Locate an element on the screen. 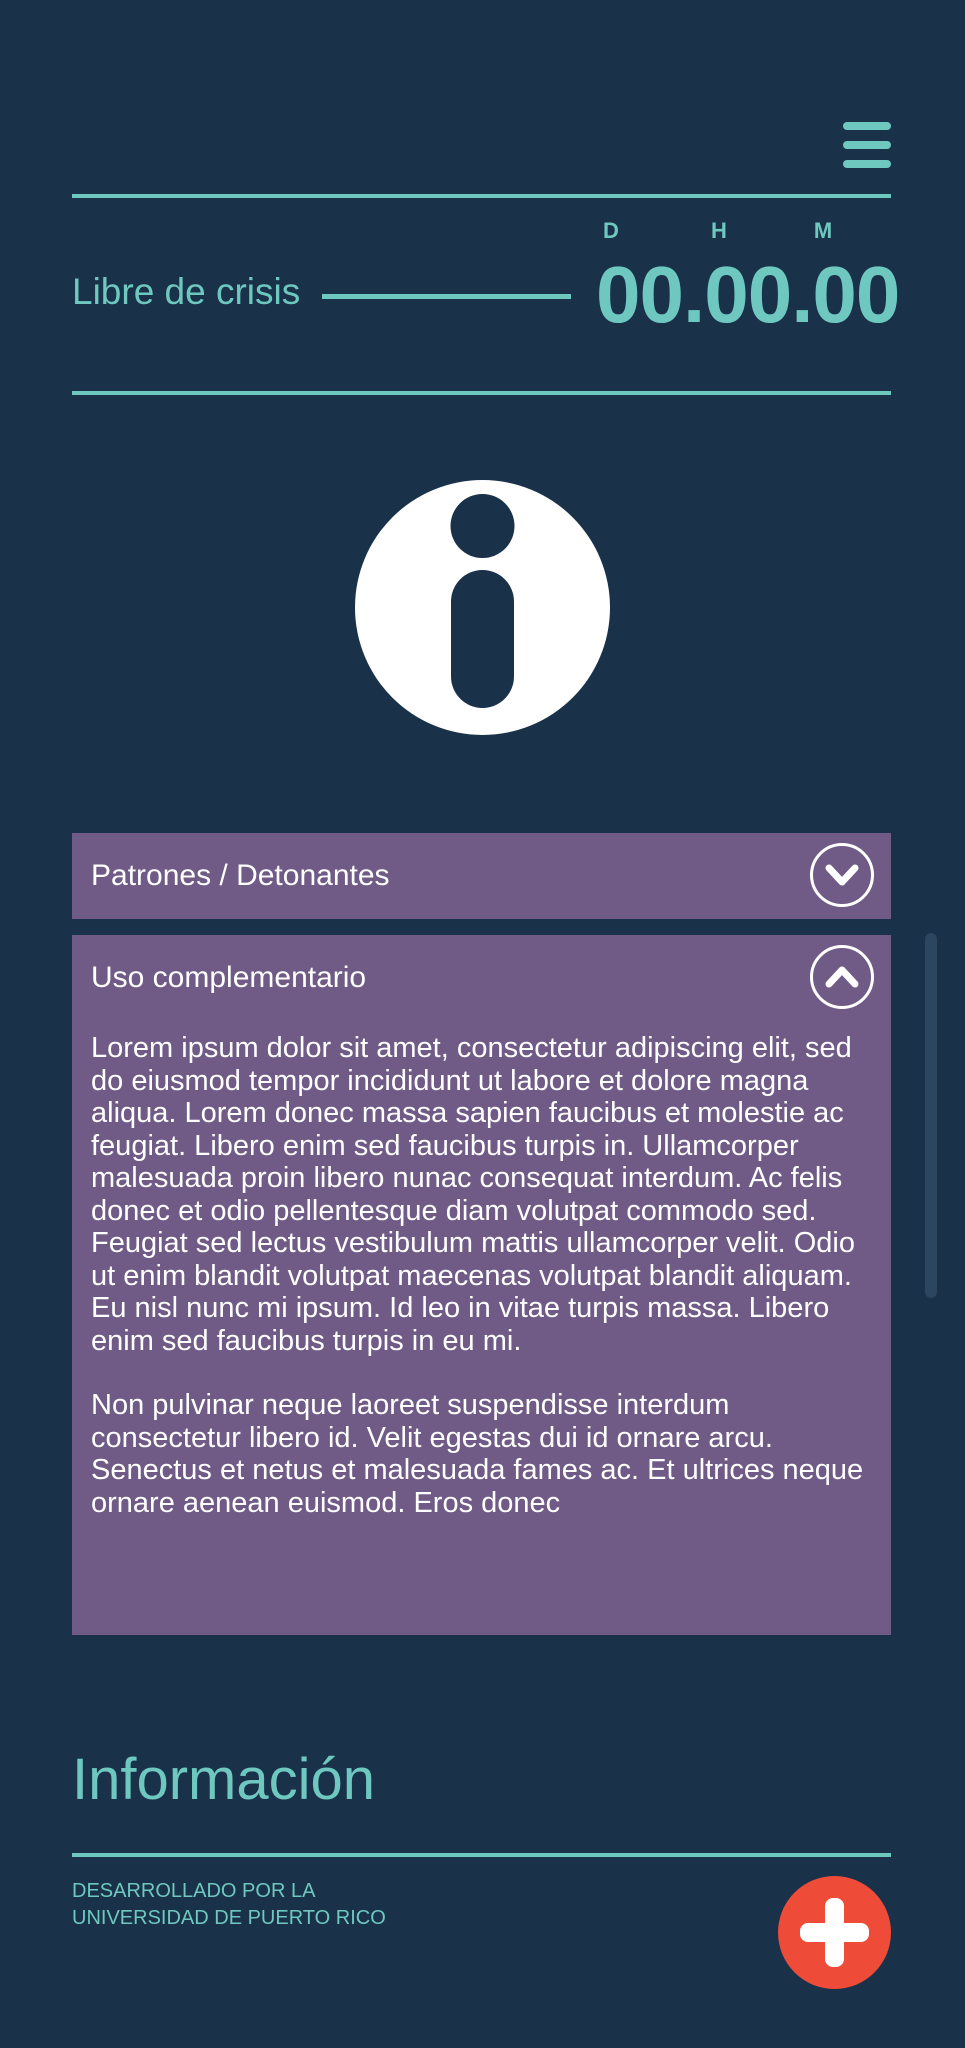 The image size is (965, 2048). unit-hours-label: H is located at coordinates (719, 230).